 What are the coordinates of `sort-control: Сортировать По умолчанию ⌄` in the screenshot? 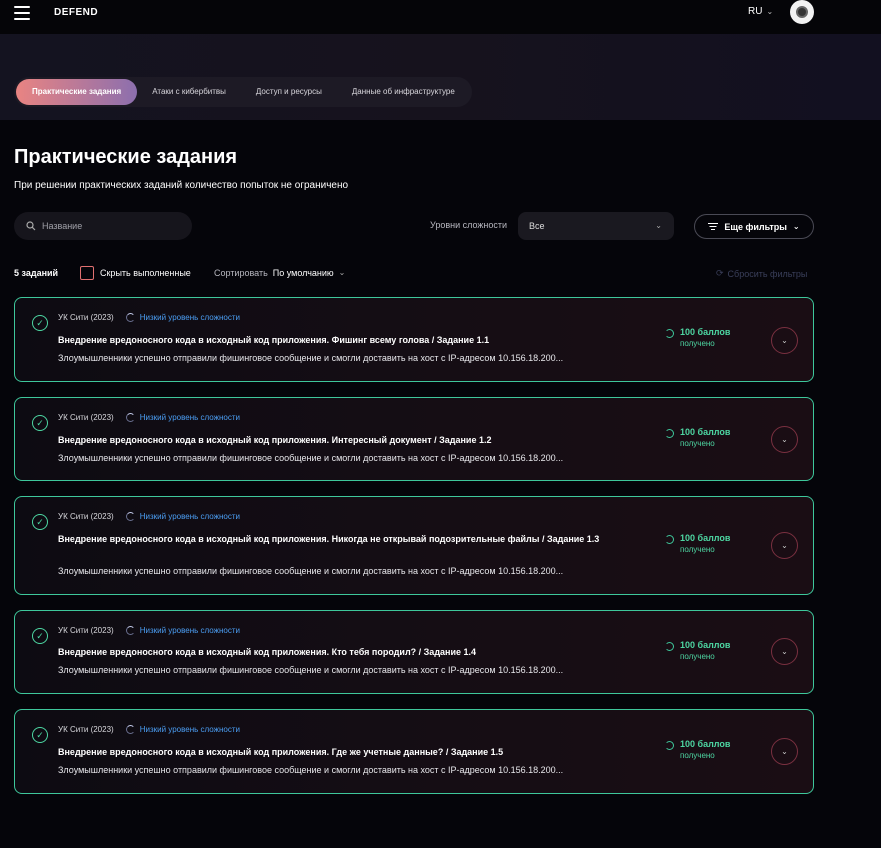 It's located at (279, 273).